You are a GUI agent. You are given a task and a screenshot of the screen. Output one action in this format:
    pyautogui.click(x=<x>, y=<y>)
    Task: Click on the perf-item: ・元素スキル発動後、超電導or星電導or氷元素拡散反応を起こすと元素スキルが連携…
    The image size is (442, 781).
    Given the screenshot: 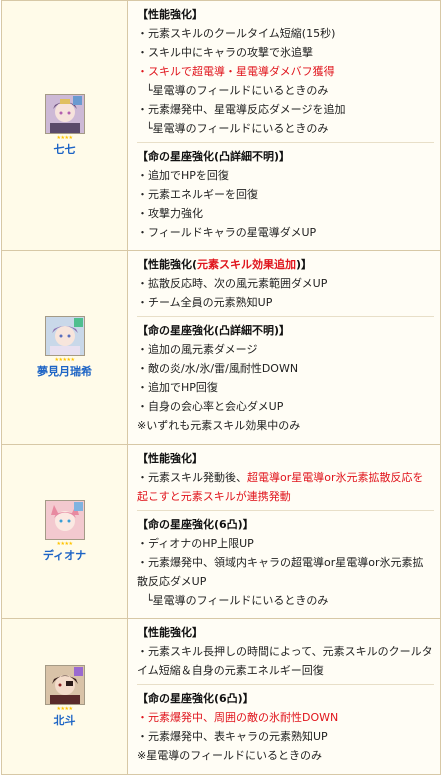 What is the action you would take?
    pyautogui.click(x=280, y=487)
    